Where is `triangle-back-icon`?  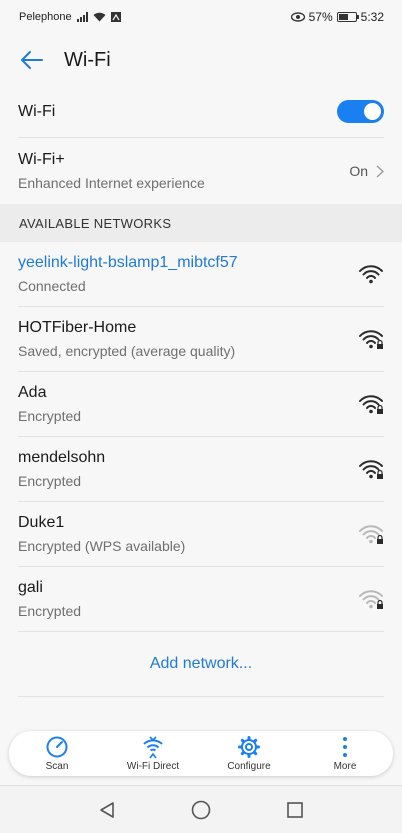 triangle-back-icon is located at coordinates (107, 809).